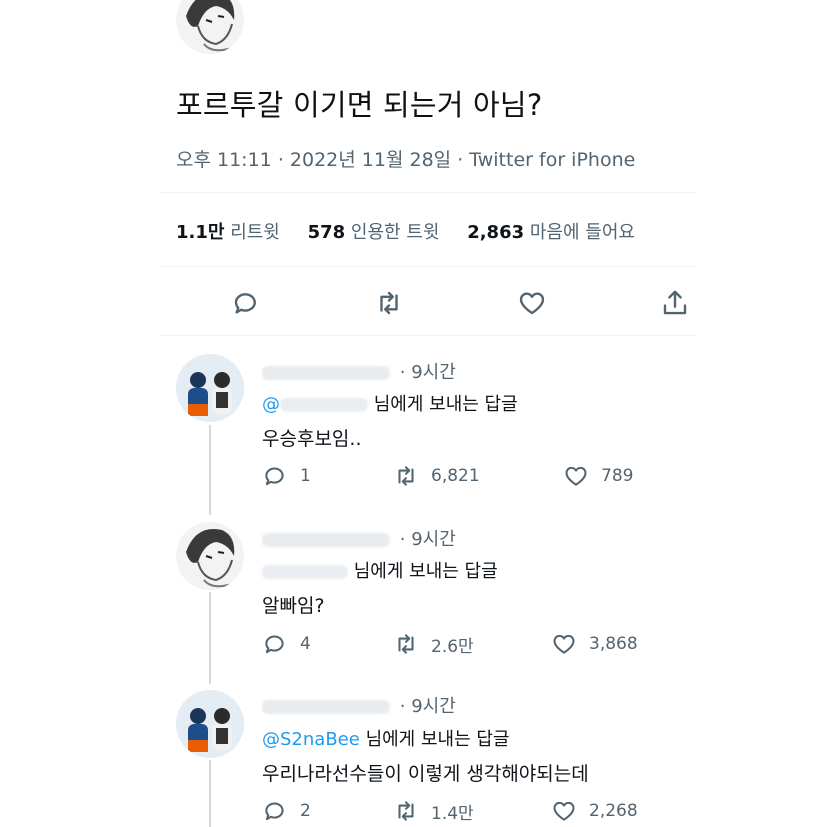 This screenshot has height=827, width=828. What do you see at coordinates (311, 739) in the screenshot?
I see `mention-link: @S2naBee` at bounding box center [311, 739].